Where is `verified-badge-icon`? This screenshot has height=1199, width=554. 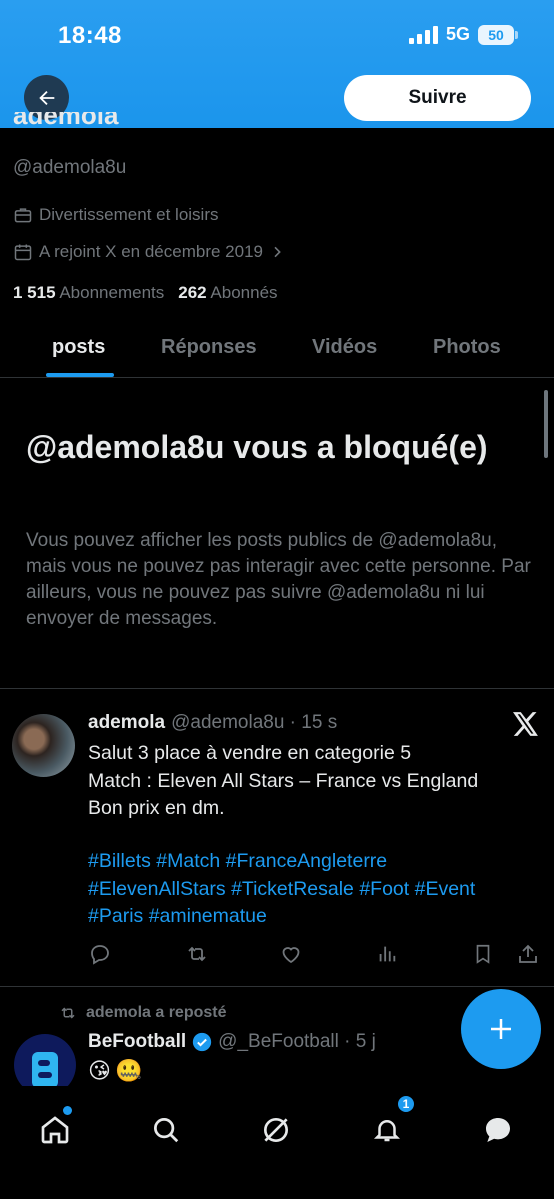 verified-badge-icon is located at coordinates (202, 1042).